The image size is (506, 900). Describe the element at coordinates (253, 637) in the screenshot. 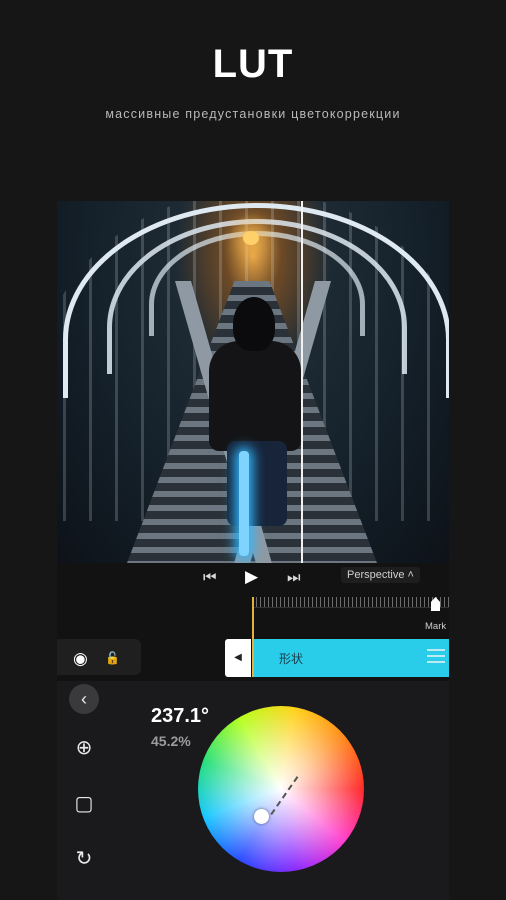

I see `playhead` at that location.